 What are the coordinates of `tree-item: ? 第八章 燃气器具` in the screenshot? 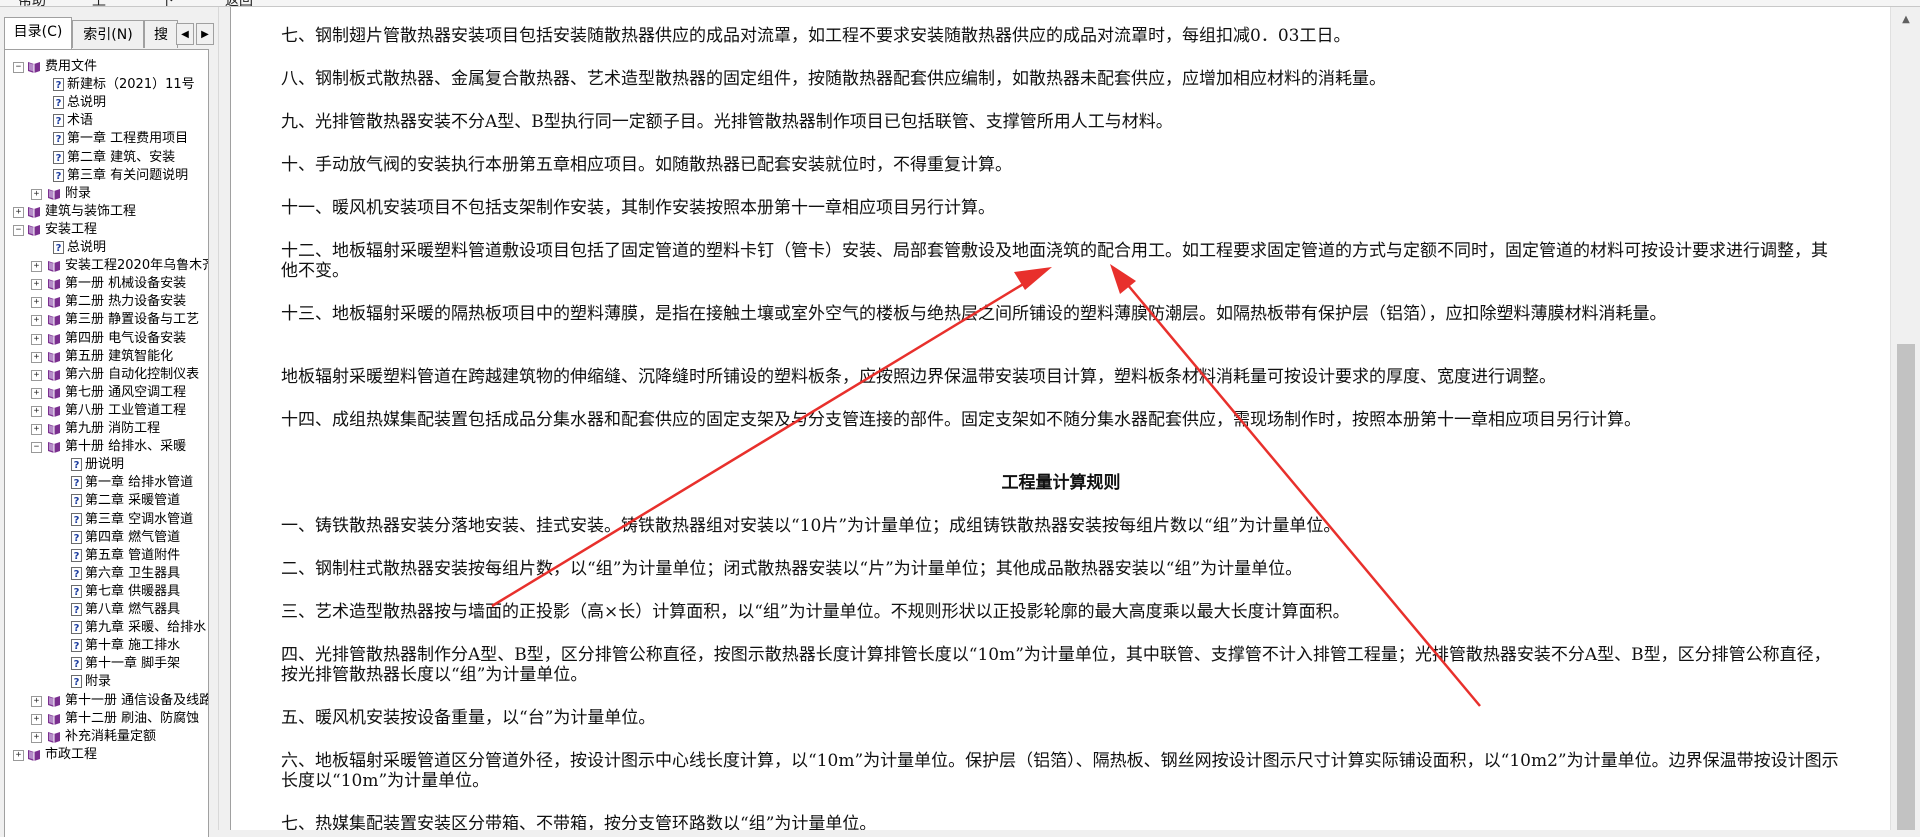 It's located at (106, 610).